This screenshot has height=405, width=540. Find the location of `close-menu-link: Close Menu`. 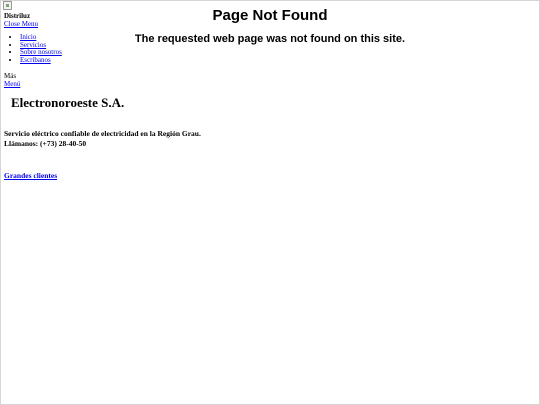

close-menu-link: Close Menu is located at coordinates (69, 24).